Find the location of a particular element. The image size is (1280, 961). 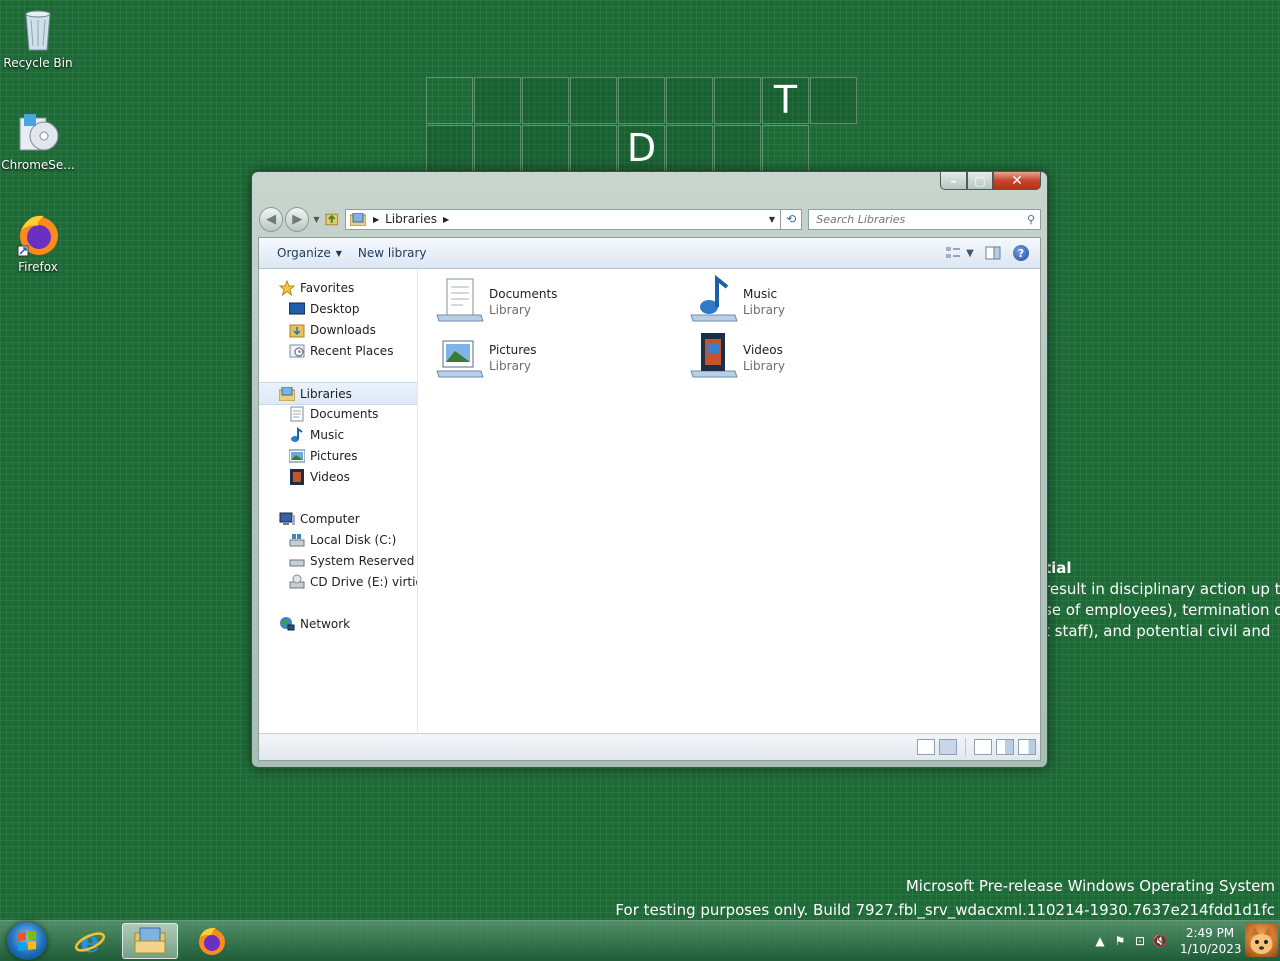

preview-pane-button is located at coordinates (993, 253).